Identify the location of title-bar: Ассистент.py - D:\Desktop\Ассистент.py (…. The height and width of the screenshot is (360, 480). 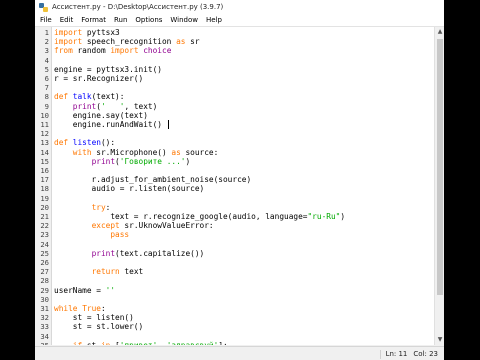
(239, 7).